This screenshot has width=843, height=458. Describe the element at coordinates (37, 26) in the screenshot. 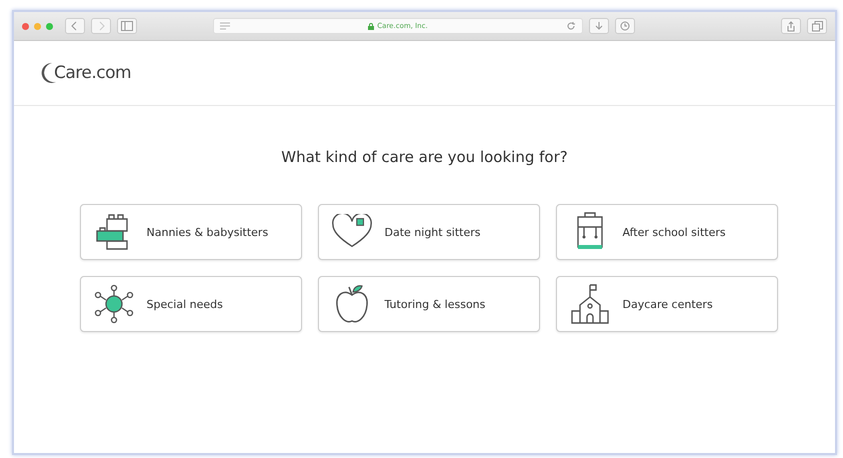

I see `minimize-icon` at that location.